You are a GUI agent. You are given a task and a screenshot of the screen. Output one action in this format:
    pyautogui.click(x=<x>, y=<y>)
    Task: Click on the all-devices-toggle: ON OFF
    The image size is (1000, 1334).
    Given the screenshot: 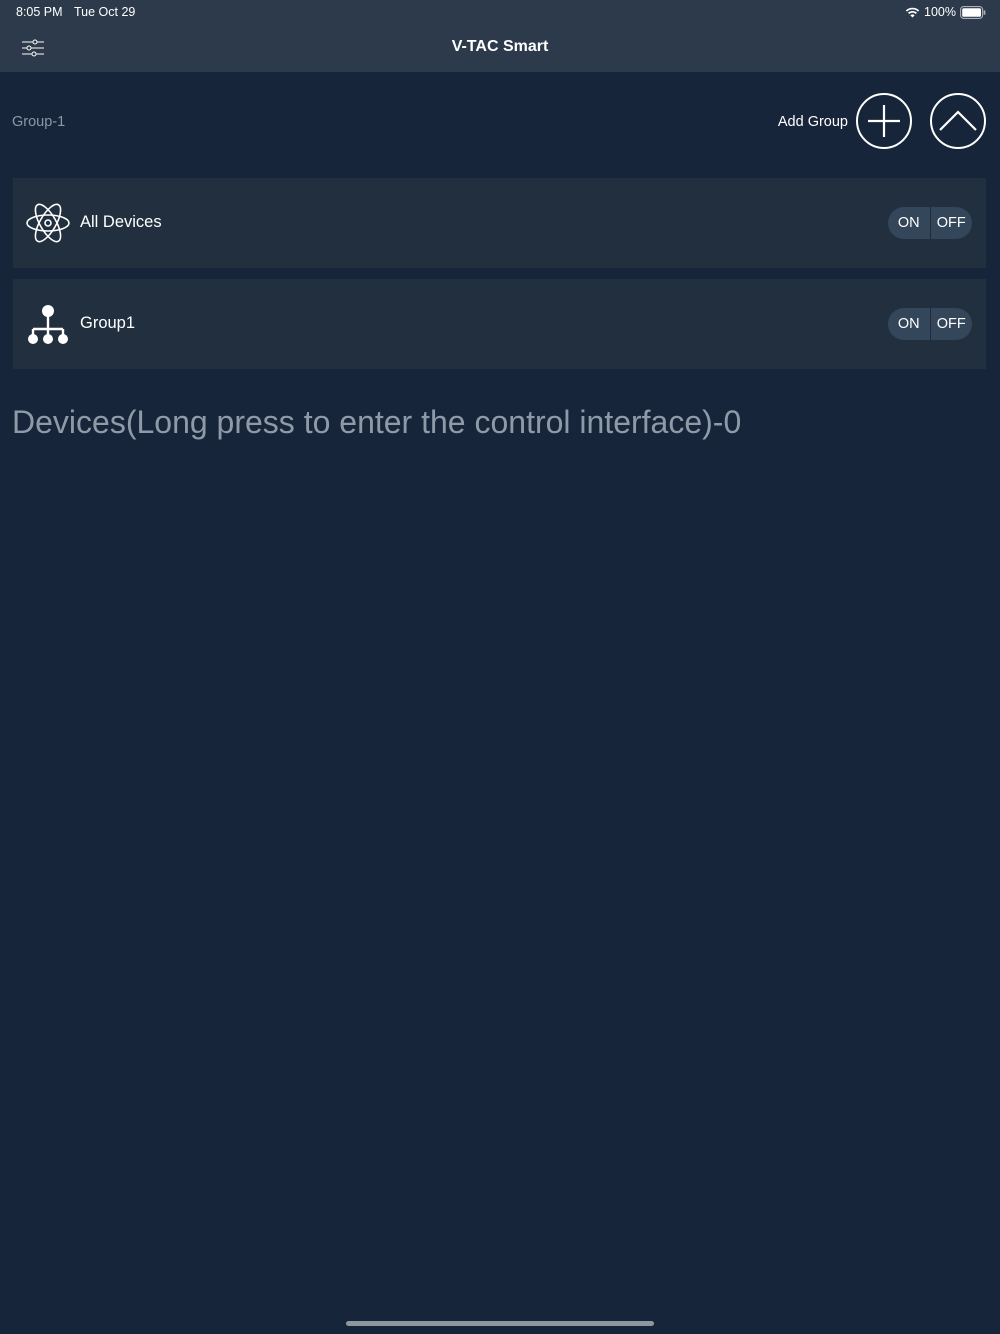 What is the action you would take?
    pyautogui.click(x=930, y=223)
    